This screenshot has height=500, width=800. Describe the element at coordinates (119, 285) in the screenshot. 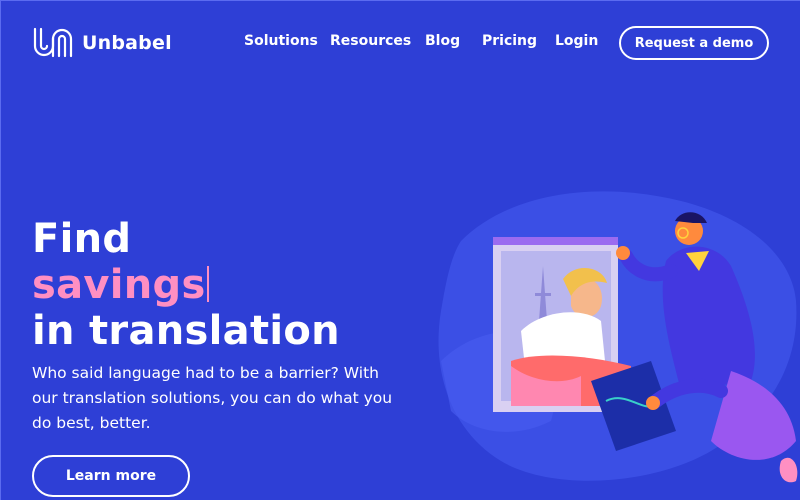

I see `hero-title-rotating-word: savings` at that location.